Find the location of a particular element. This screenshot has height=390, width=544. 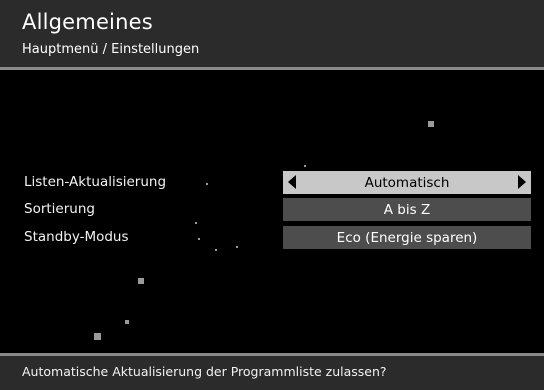

sortierung-selector: A bis Z is located at coordinates (407, 209).